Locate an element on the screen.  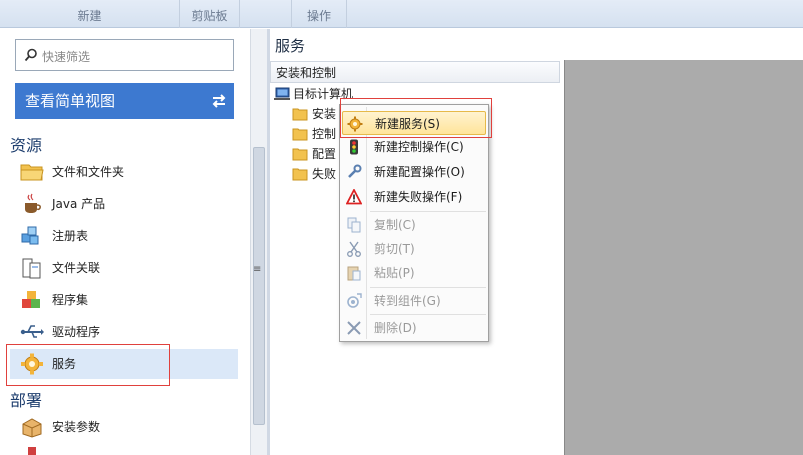
menu-item-cut: 剪切(T) is located at coordinates (414, 249).